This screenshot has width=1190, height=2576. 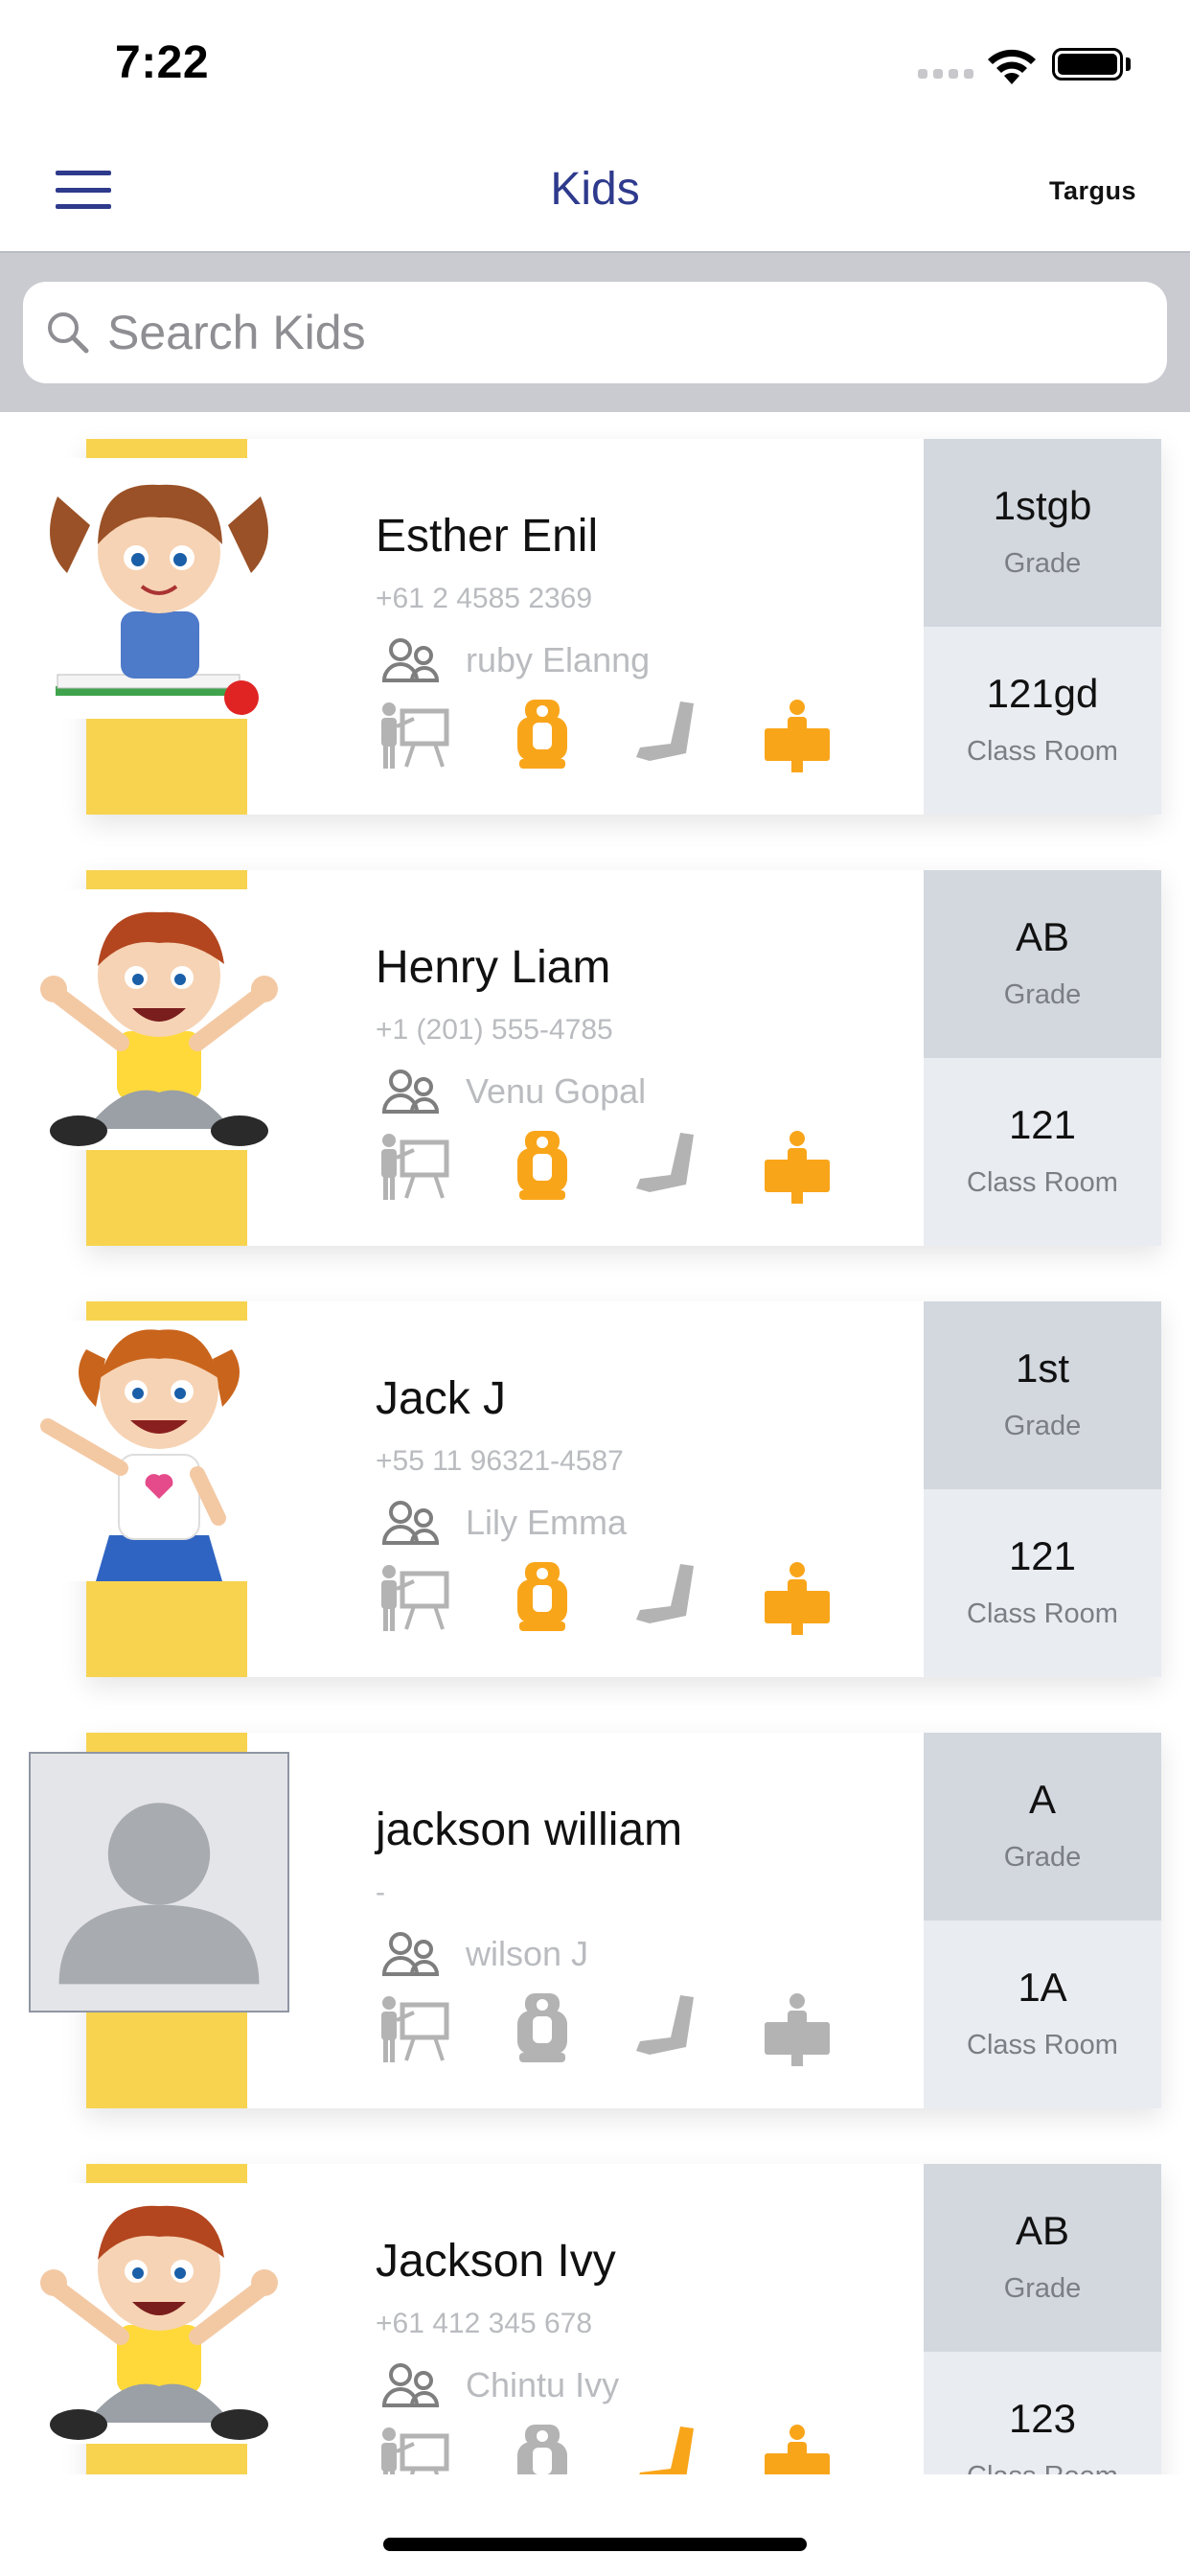 What do you see at coordinates (529, 1830) in the screenshot?
I see `kid-name: jackson william` at bounding box center [529, 1830].